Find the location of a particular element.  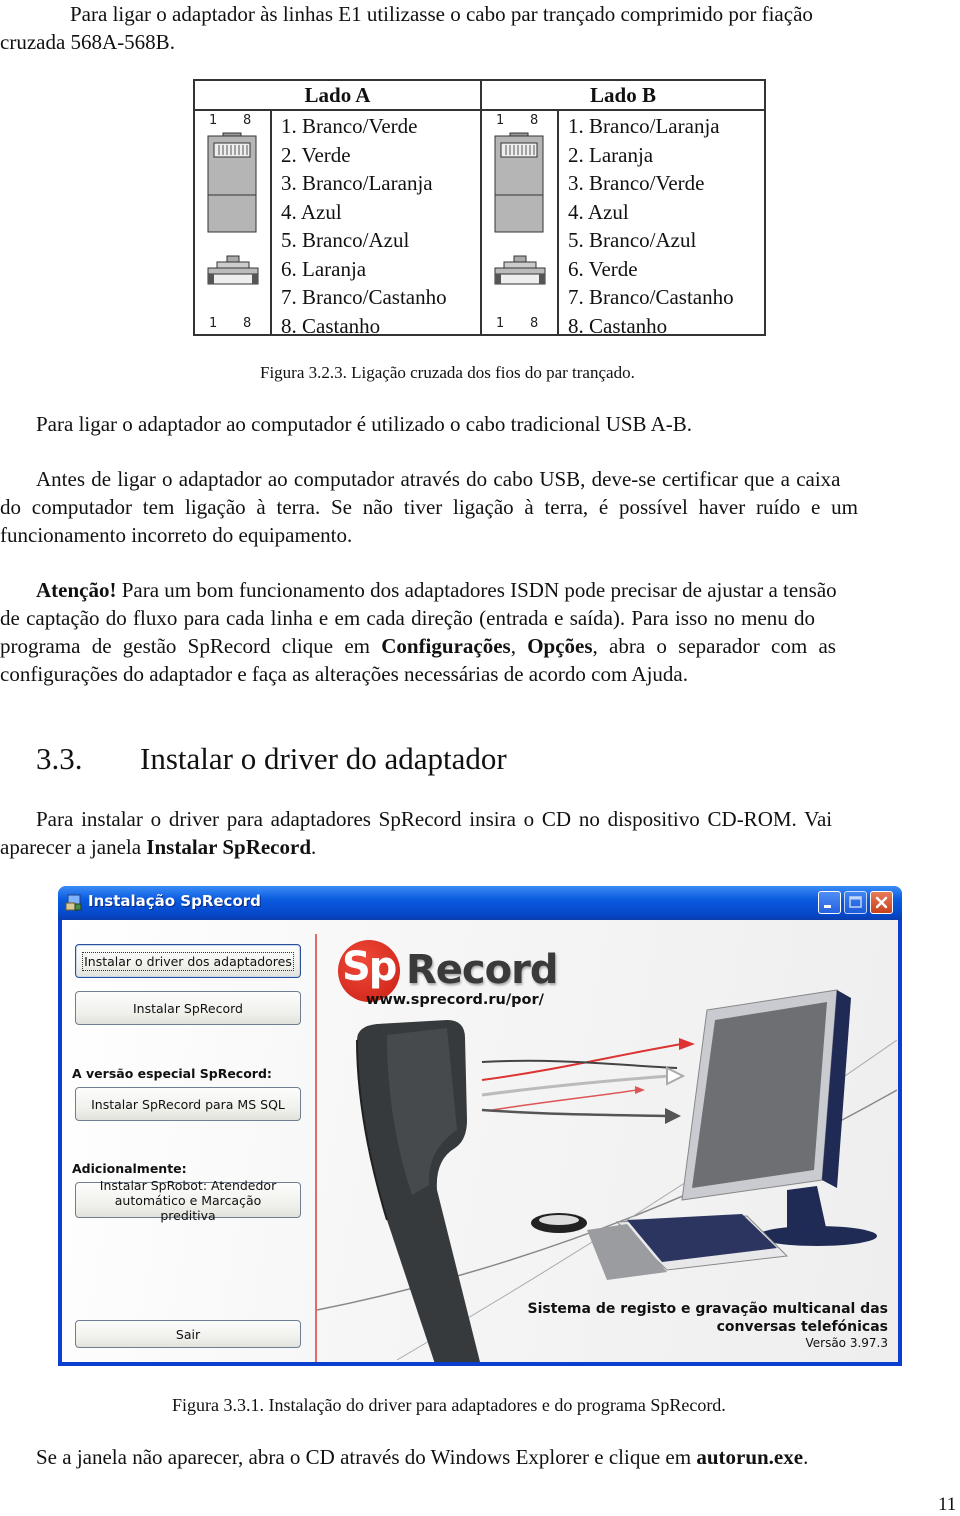

computer-monitor-icon is located at coordinates (779, 1117).